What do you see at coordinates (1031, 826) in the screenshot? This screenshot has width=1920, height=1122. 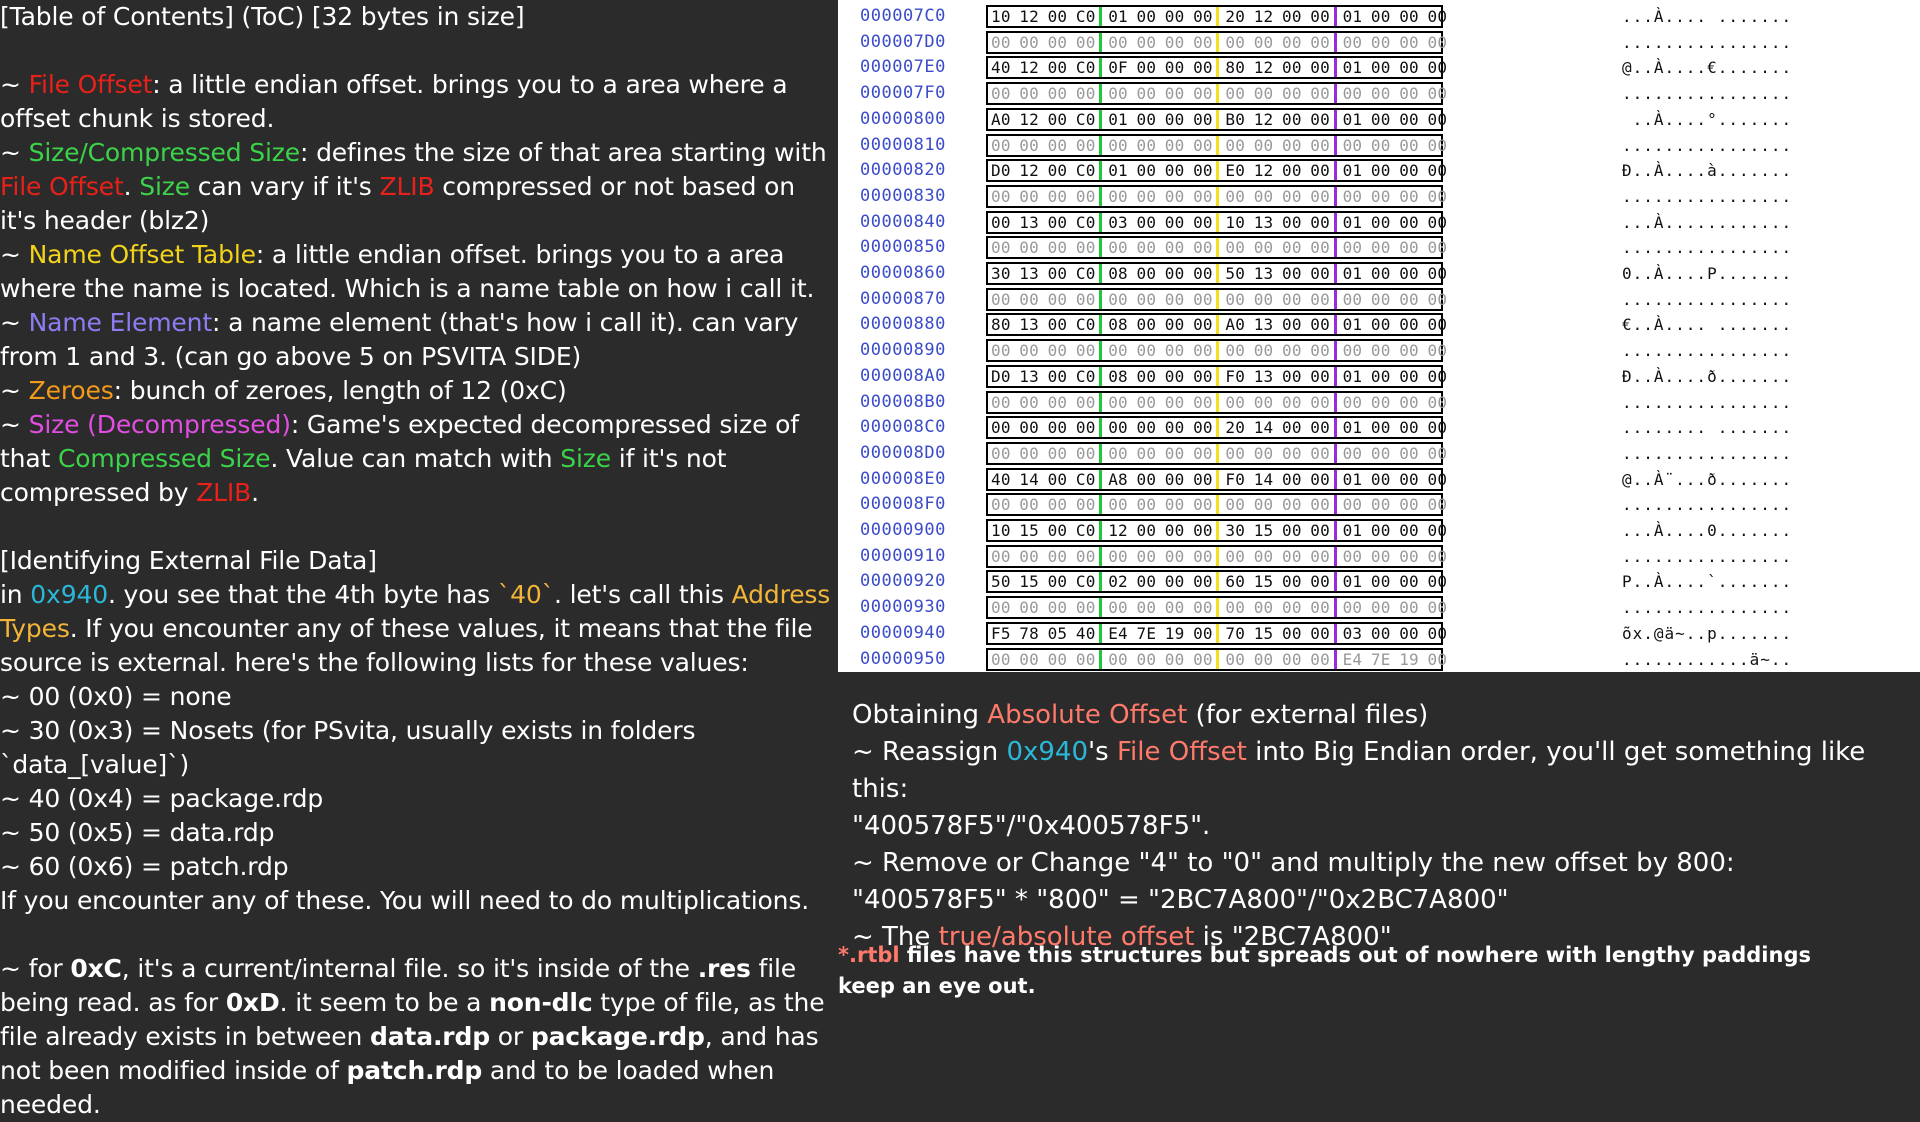 I see `step-big-endian-value: "400578F5"/"0x400578F5".` at bounding box center [1031, 826].